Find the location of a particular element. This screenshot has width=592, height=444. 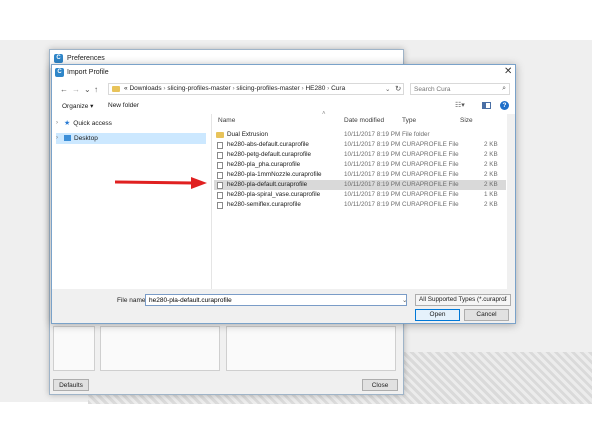

file-name: he280-petg-default.curaprofile is located at coordinates (269, 154).